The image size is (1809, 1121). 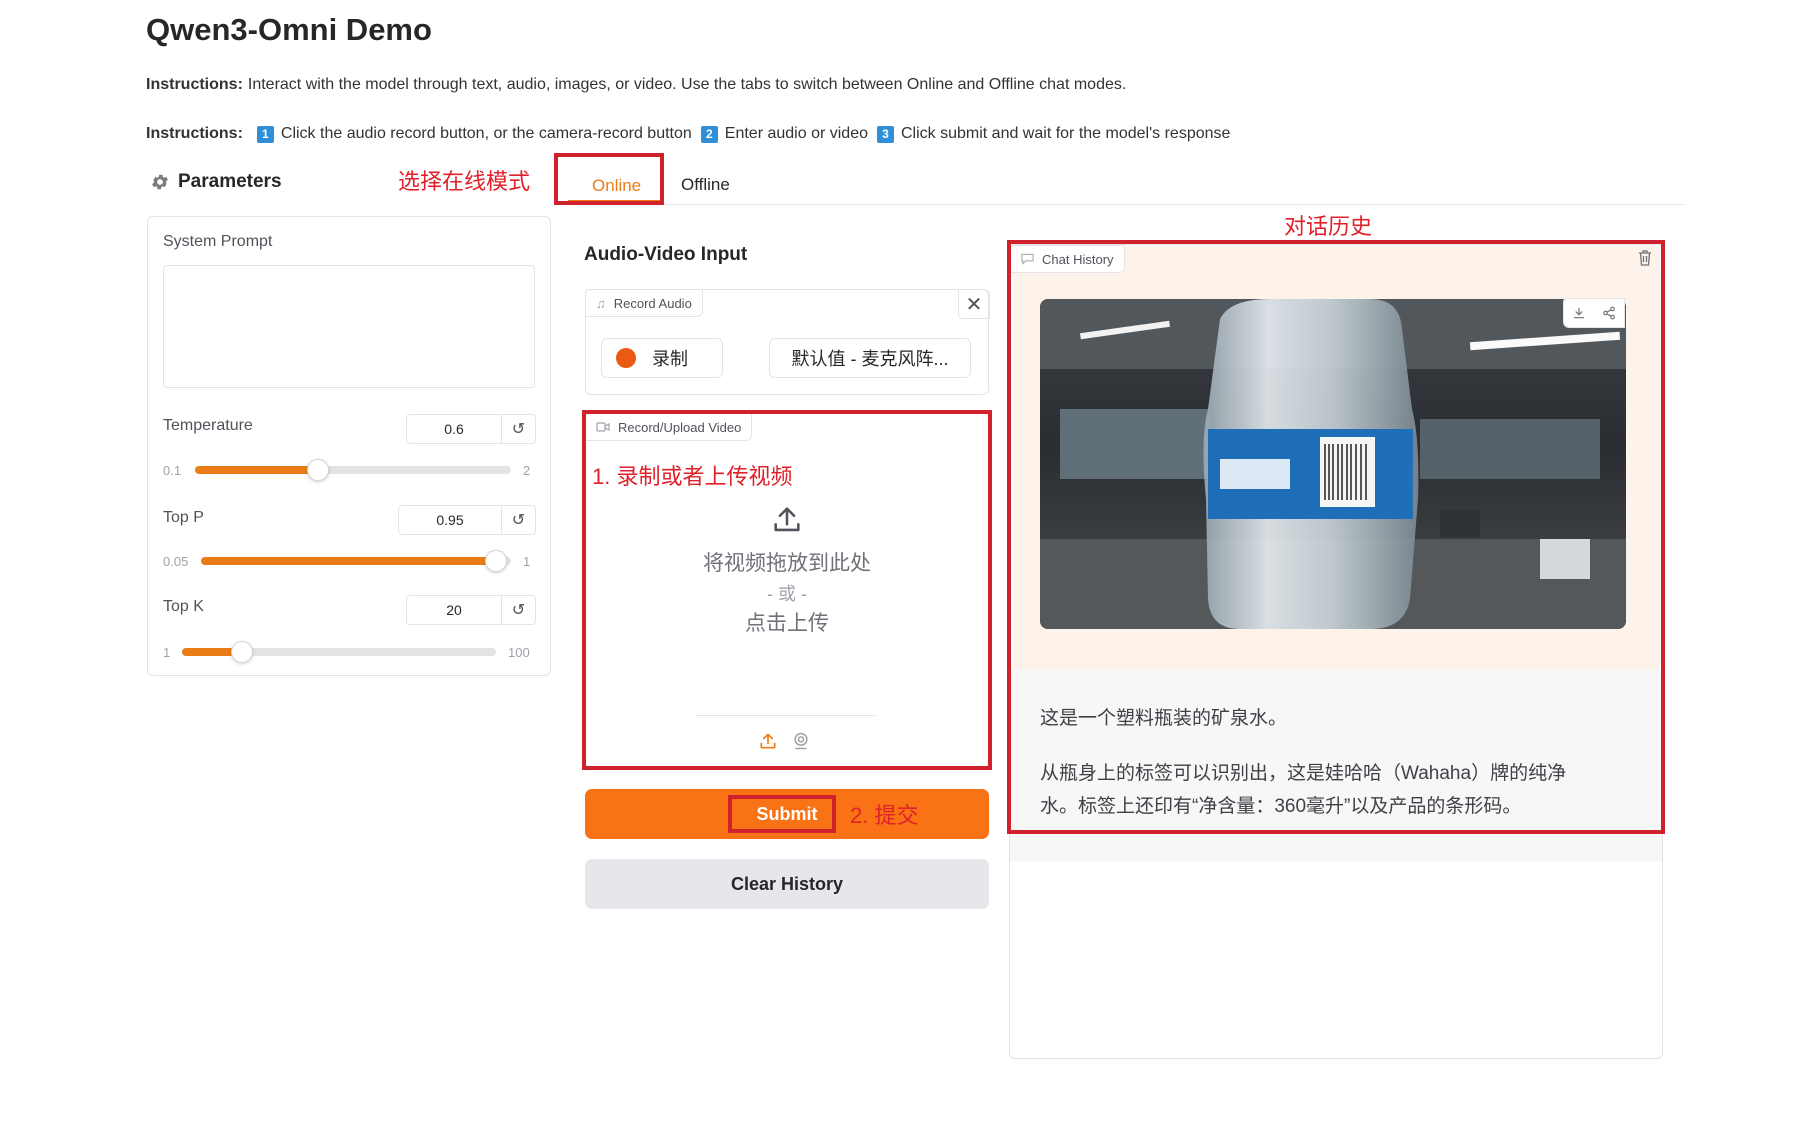 I want to click on temperature-min: 0.1, so click(x=172, y=470).